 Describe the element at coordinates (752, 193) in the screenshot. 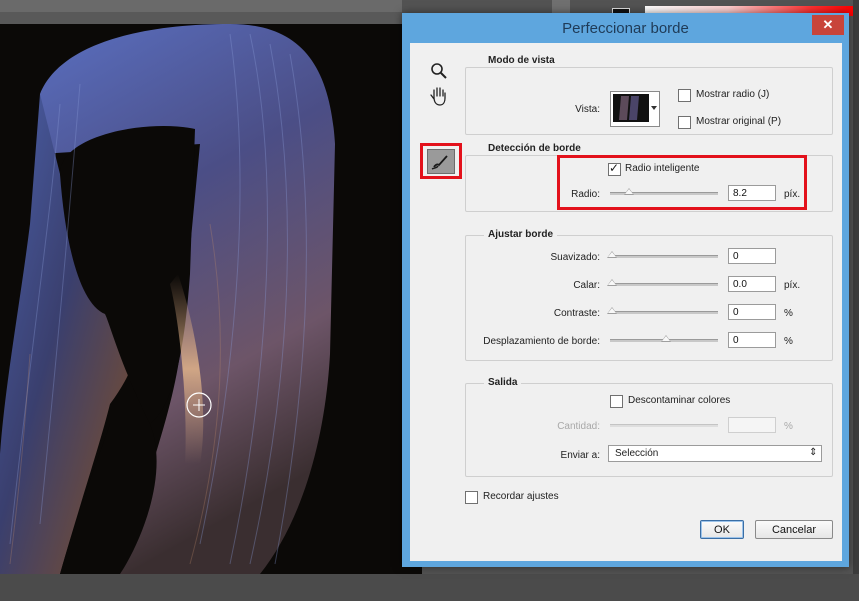

I see `radius-input: 8.2` at that location.